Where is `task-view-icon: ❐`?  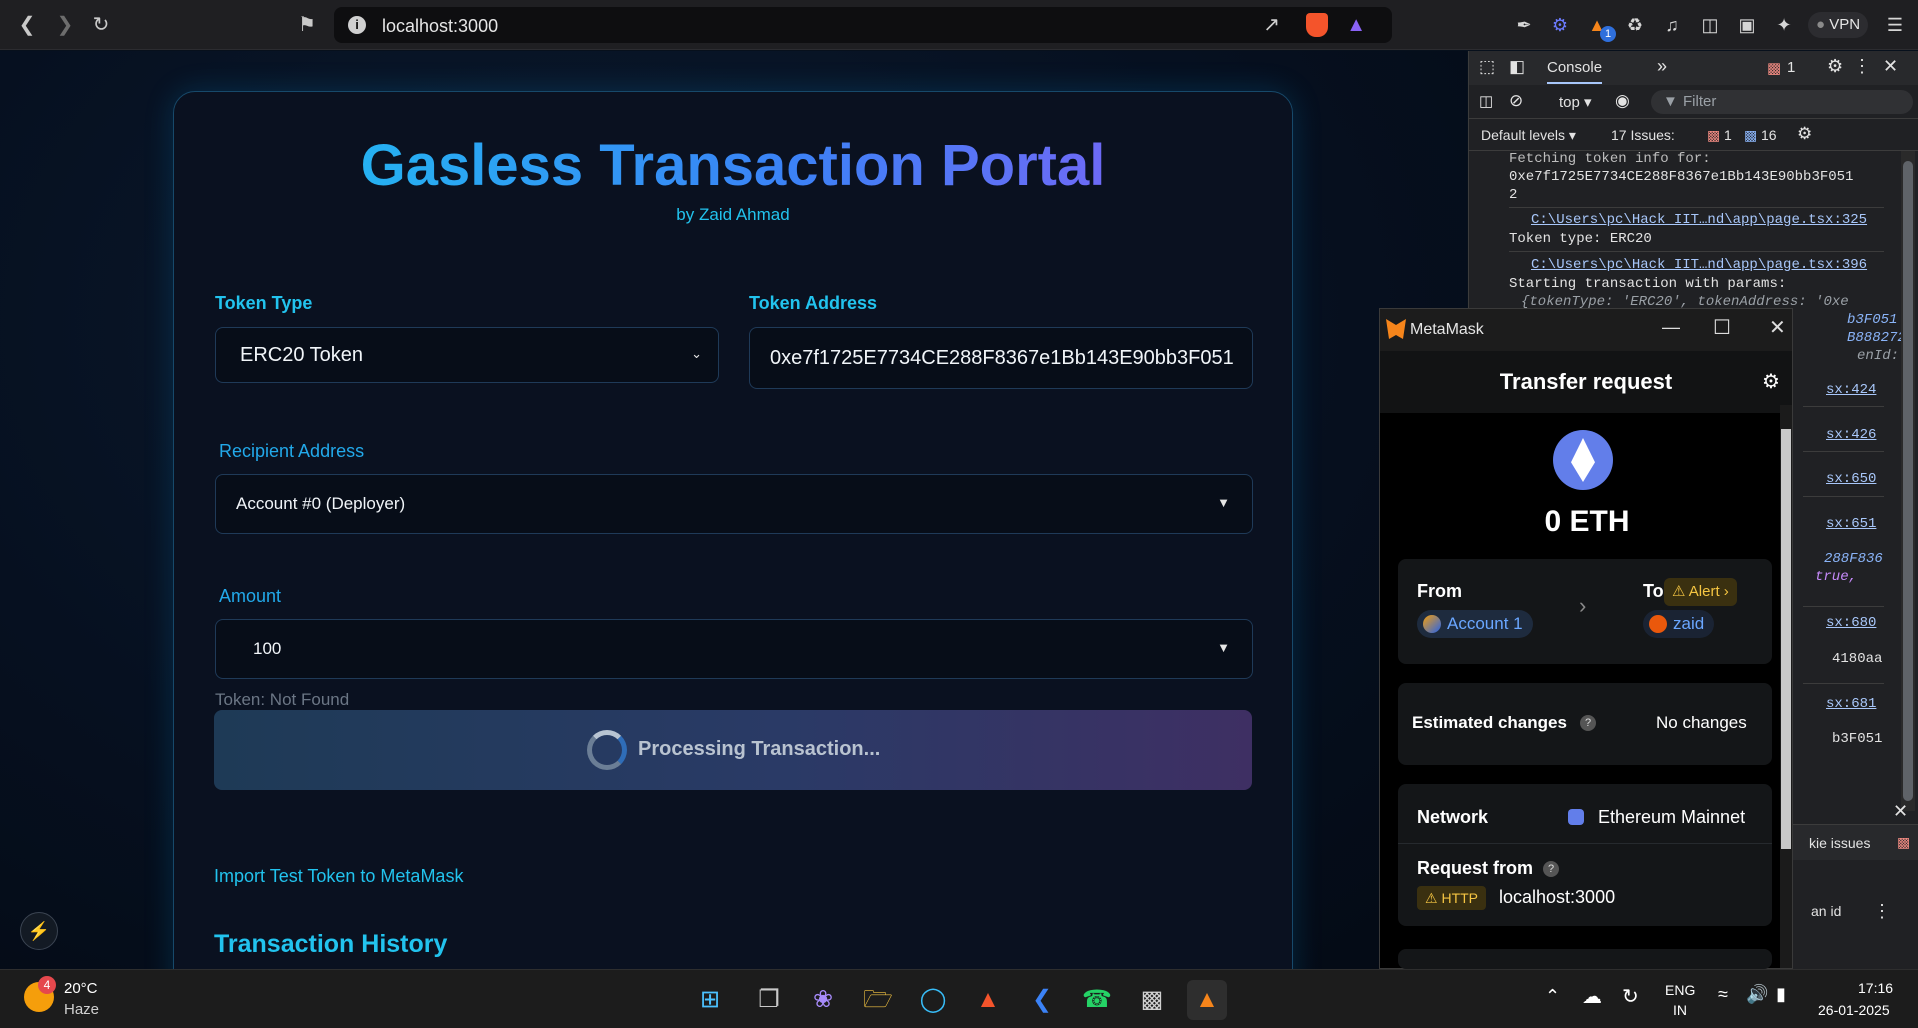 task-view-icon: ❐ is located at coordinates (769, 1000).